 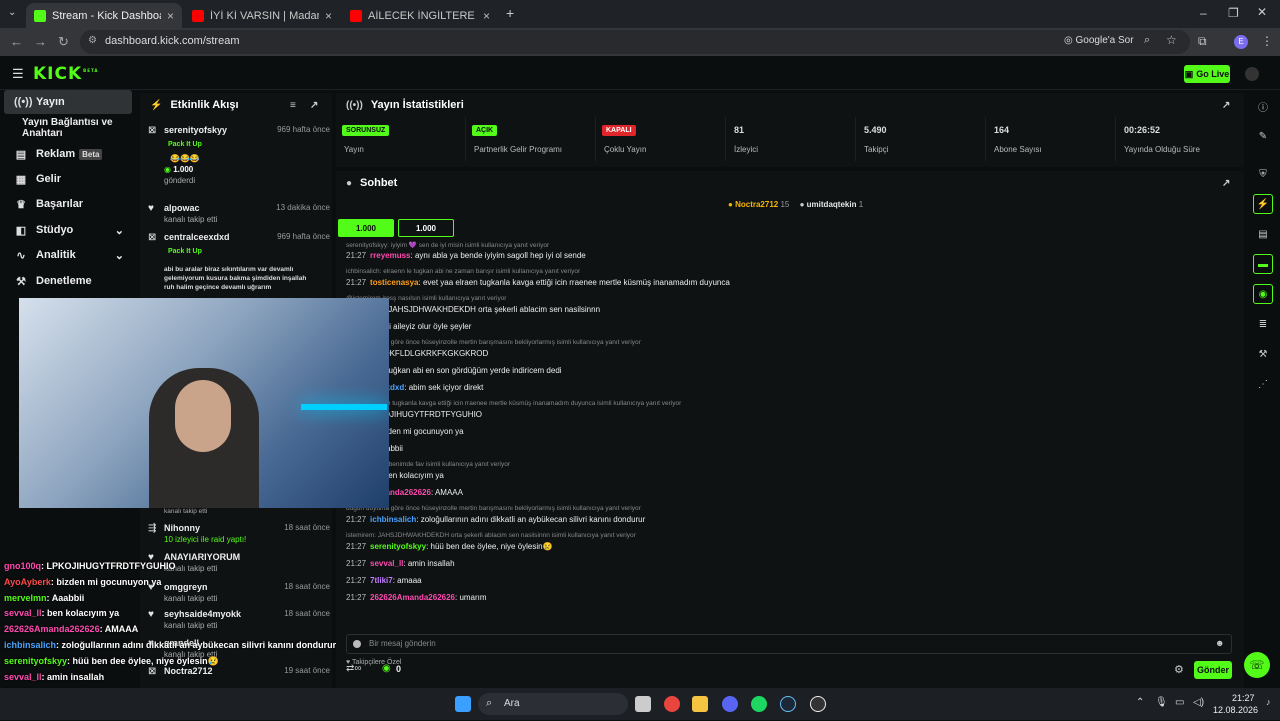 What do you see at coordinates (788, 704) in the screenshot?
I see `steam-icon` at bounding box center [788, 704].